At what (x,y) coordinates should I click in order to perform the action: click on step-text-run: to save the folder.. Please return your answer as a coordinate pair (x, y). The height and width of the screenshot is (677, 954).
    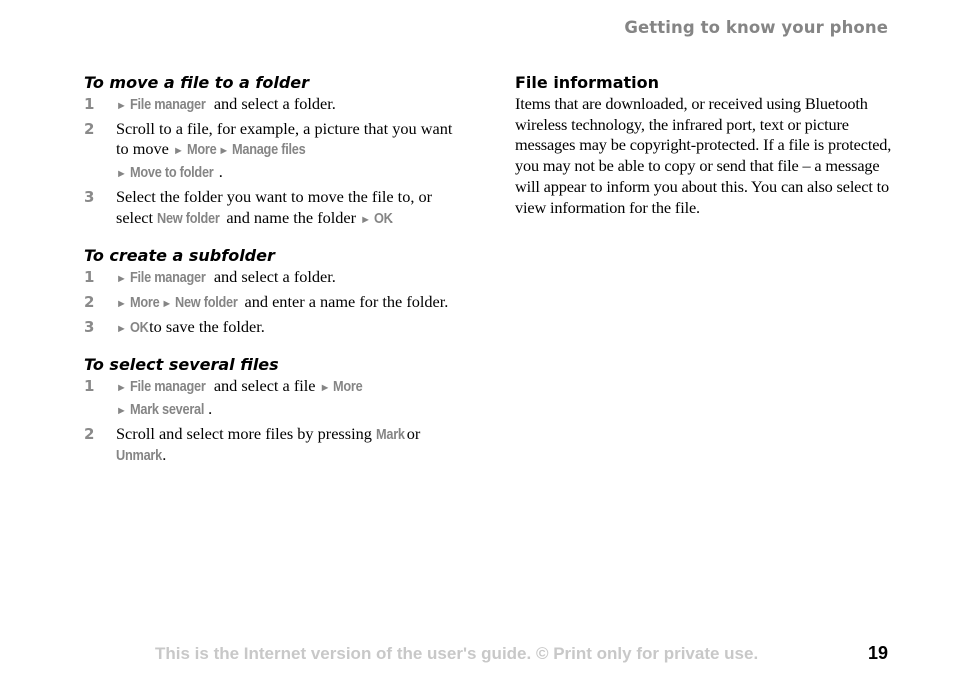
    Looking at the image, I should click on (205, 326).